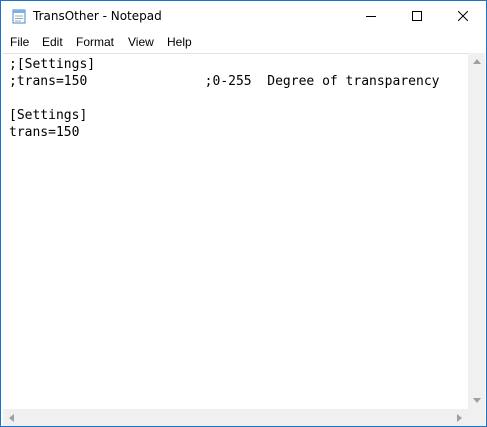 This screenshot has height=427, width=487. What do you see at coordinates (97, 16) in the screenshot?
I see `window-title: TransOther - Notepad` at bounding box center [97, 16].